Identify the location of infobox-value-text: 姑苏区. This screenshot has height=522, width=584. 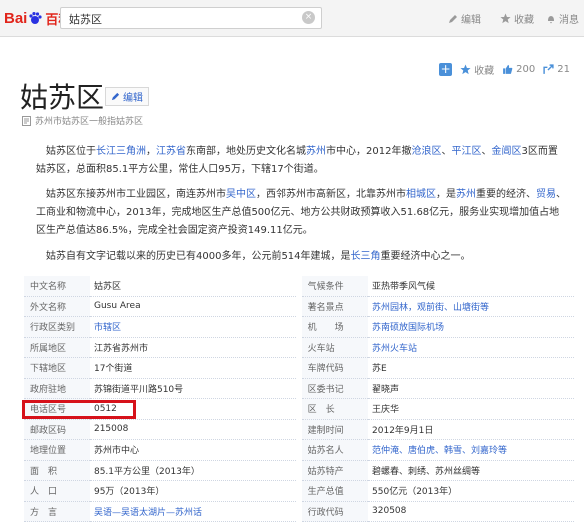
(107, 287).